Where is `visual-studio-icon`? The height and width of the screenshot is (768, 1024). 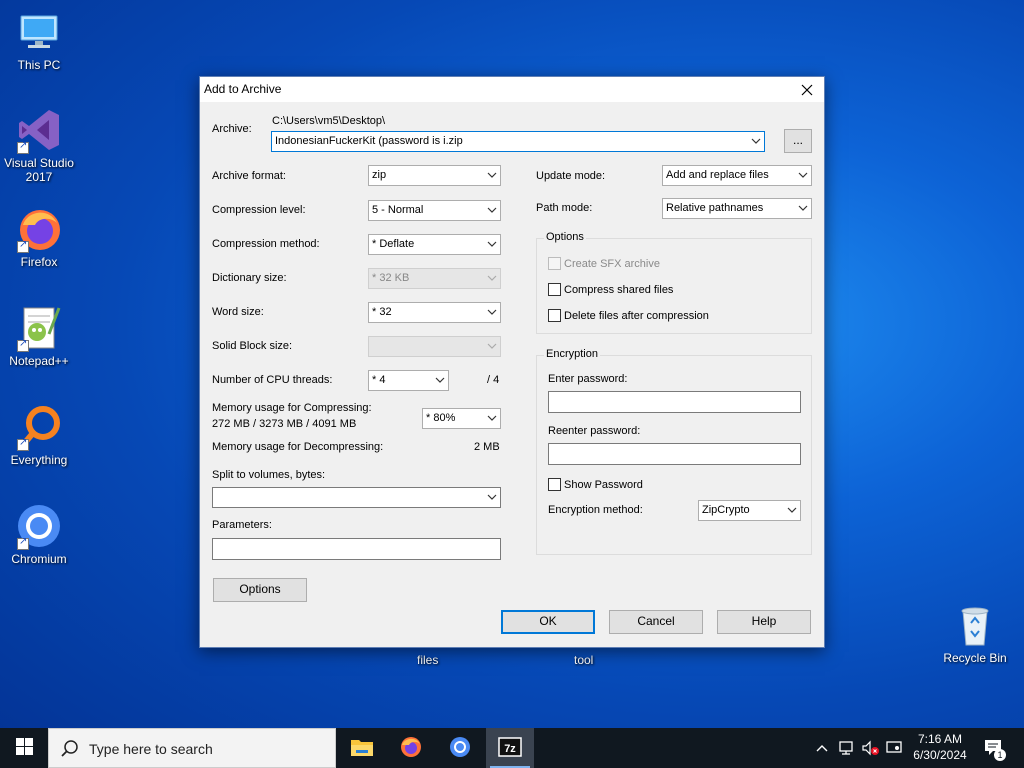
visual-studio-icon is located at coordinates (39, 130).